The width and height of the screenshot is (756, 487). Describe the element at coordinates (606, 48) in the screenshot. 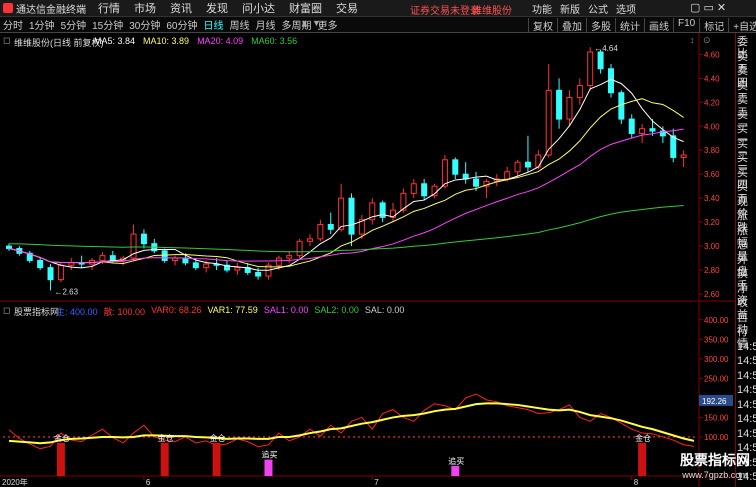

I see `high-price-label: ←4.64` at that location.